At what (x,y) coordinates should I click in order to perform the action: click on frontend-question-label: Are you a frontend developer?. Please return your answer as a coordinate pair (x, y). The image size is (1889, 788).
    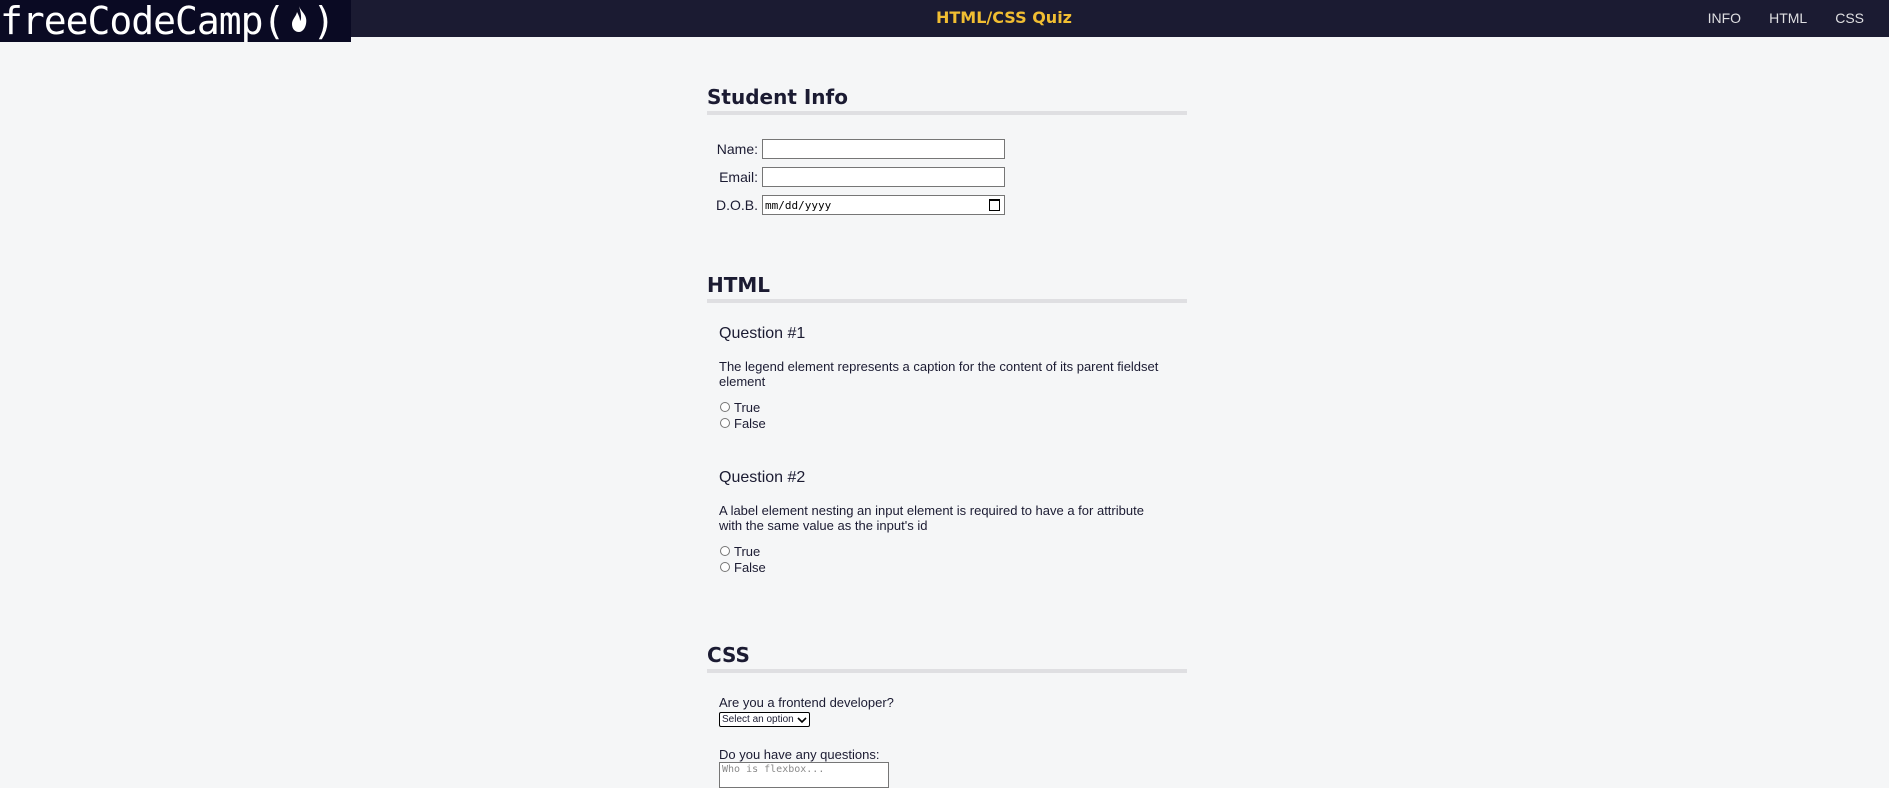
    Looking at the image, I should click on (806, 702).